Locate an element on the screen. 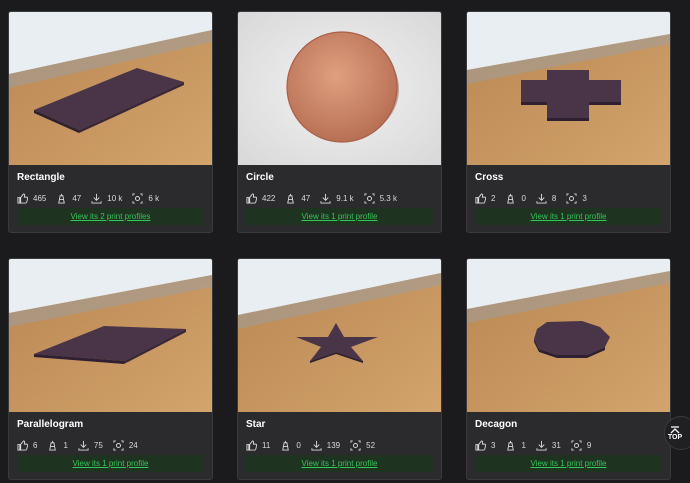 This screenshot has width=690, height=483. model-stats: 11 0 139 52 is located at coordinates (315, 445).